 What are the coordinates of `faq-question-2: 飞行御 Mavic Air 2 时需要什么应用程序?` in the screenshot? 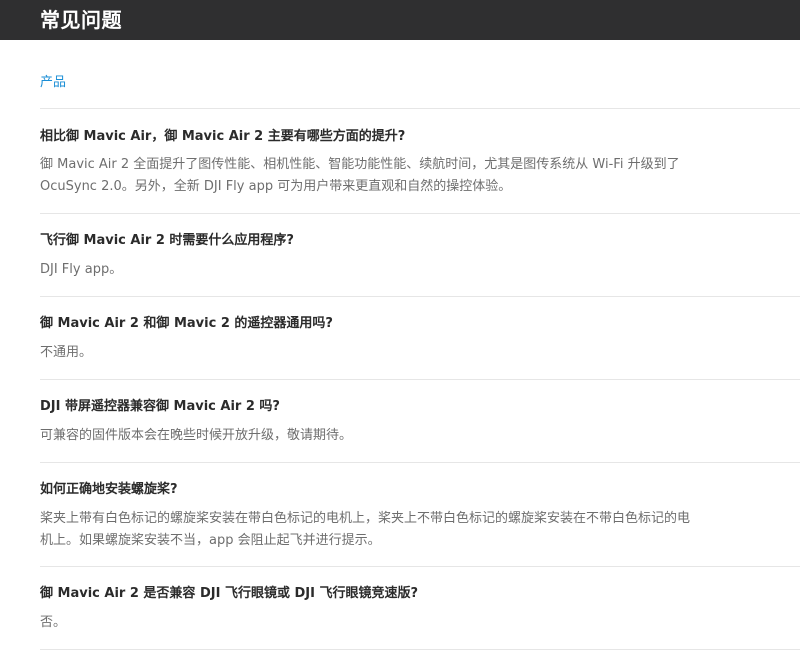 It's located at (400, 241).